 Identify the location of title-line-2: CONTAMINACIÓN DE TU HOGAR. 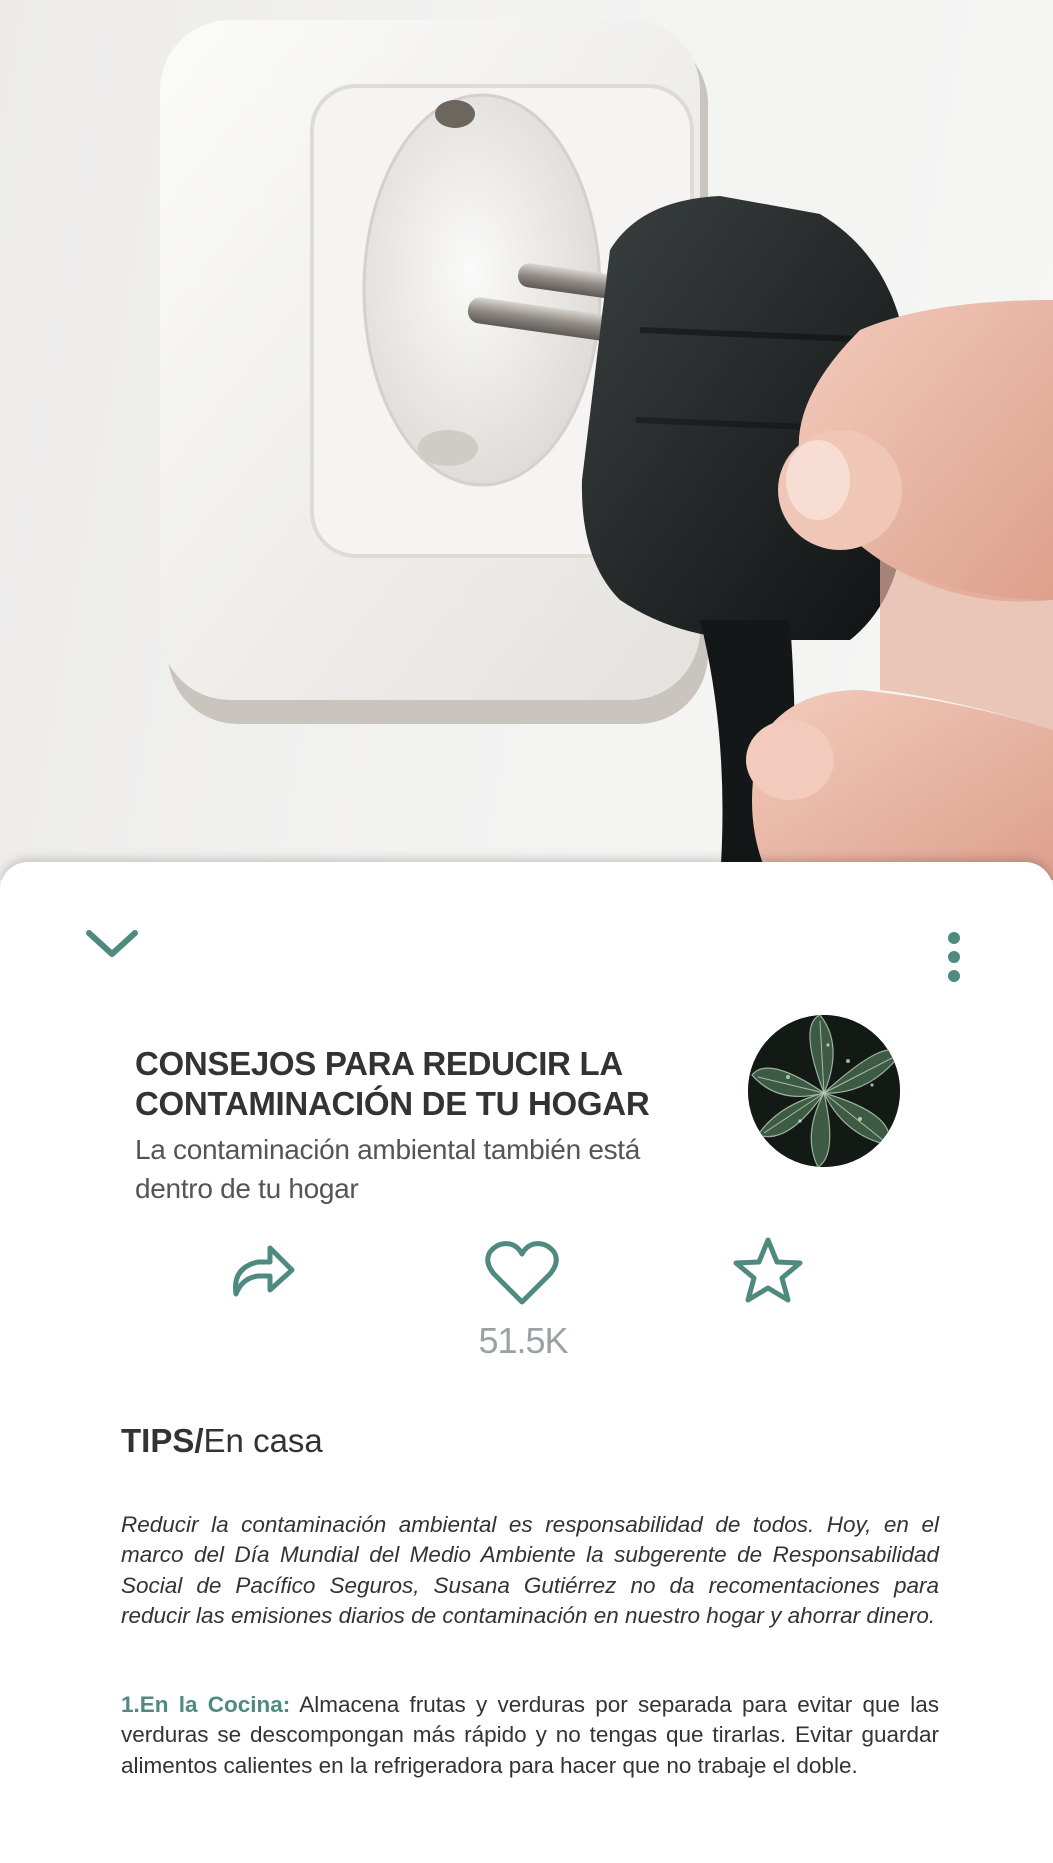
(392, 1103).